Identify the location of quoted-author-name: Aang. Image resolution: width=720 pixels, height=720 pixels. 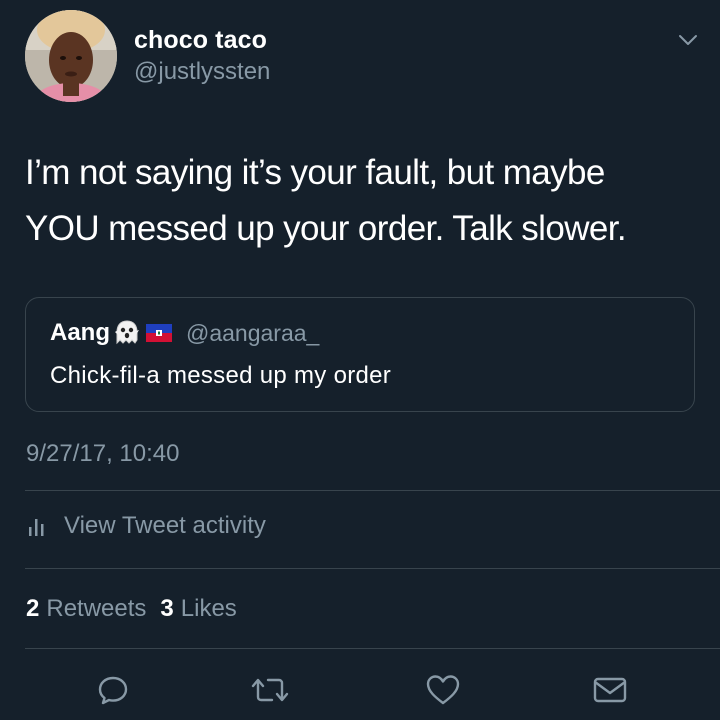
(80, 332).